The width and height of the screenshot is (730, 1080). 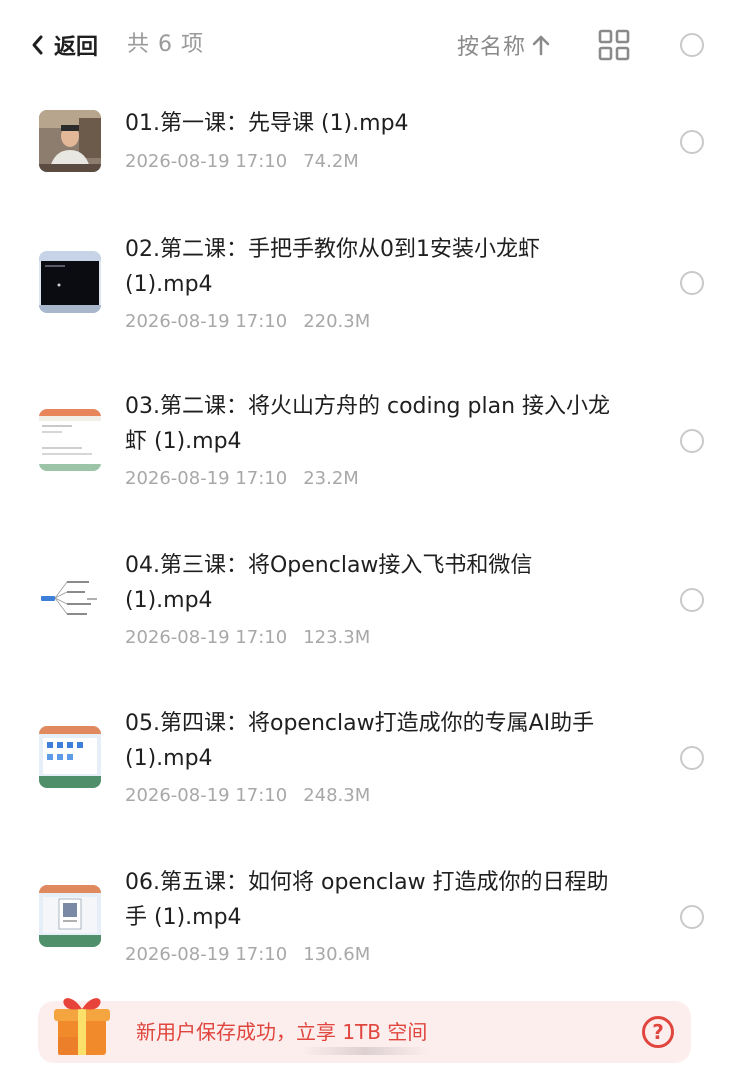 I want to click on home-indicator, so click(x=365, y=1051).